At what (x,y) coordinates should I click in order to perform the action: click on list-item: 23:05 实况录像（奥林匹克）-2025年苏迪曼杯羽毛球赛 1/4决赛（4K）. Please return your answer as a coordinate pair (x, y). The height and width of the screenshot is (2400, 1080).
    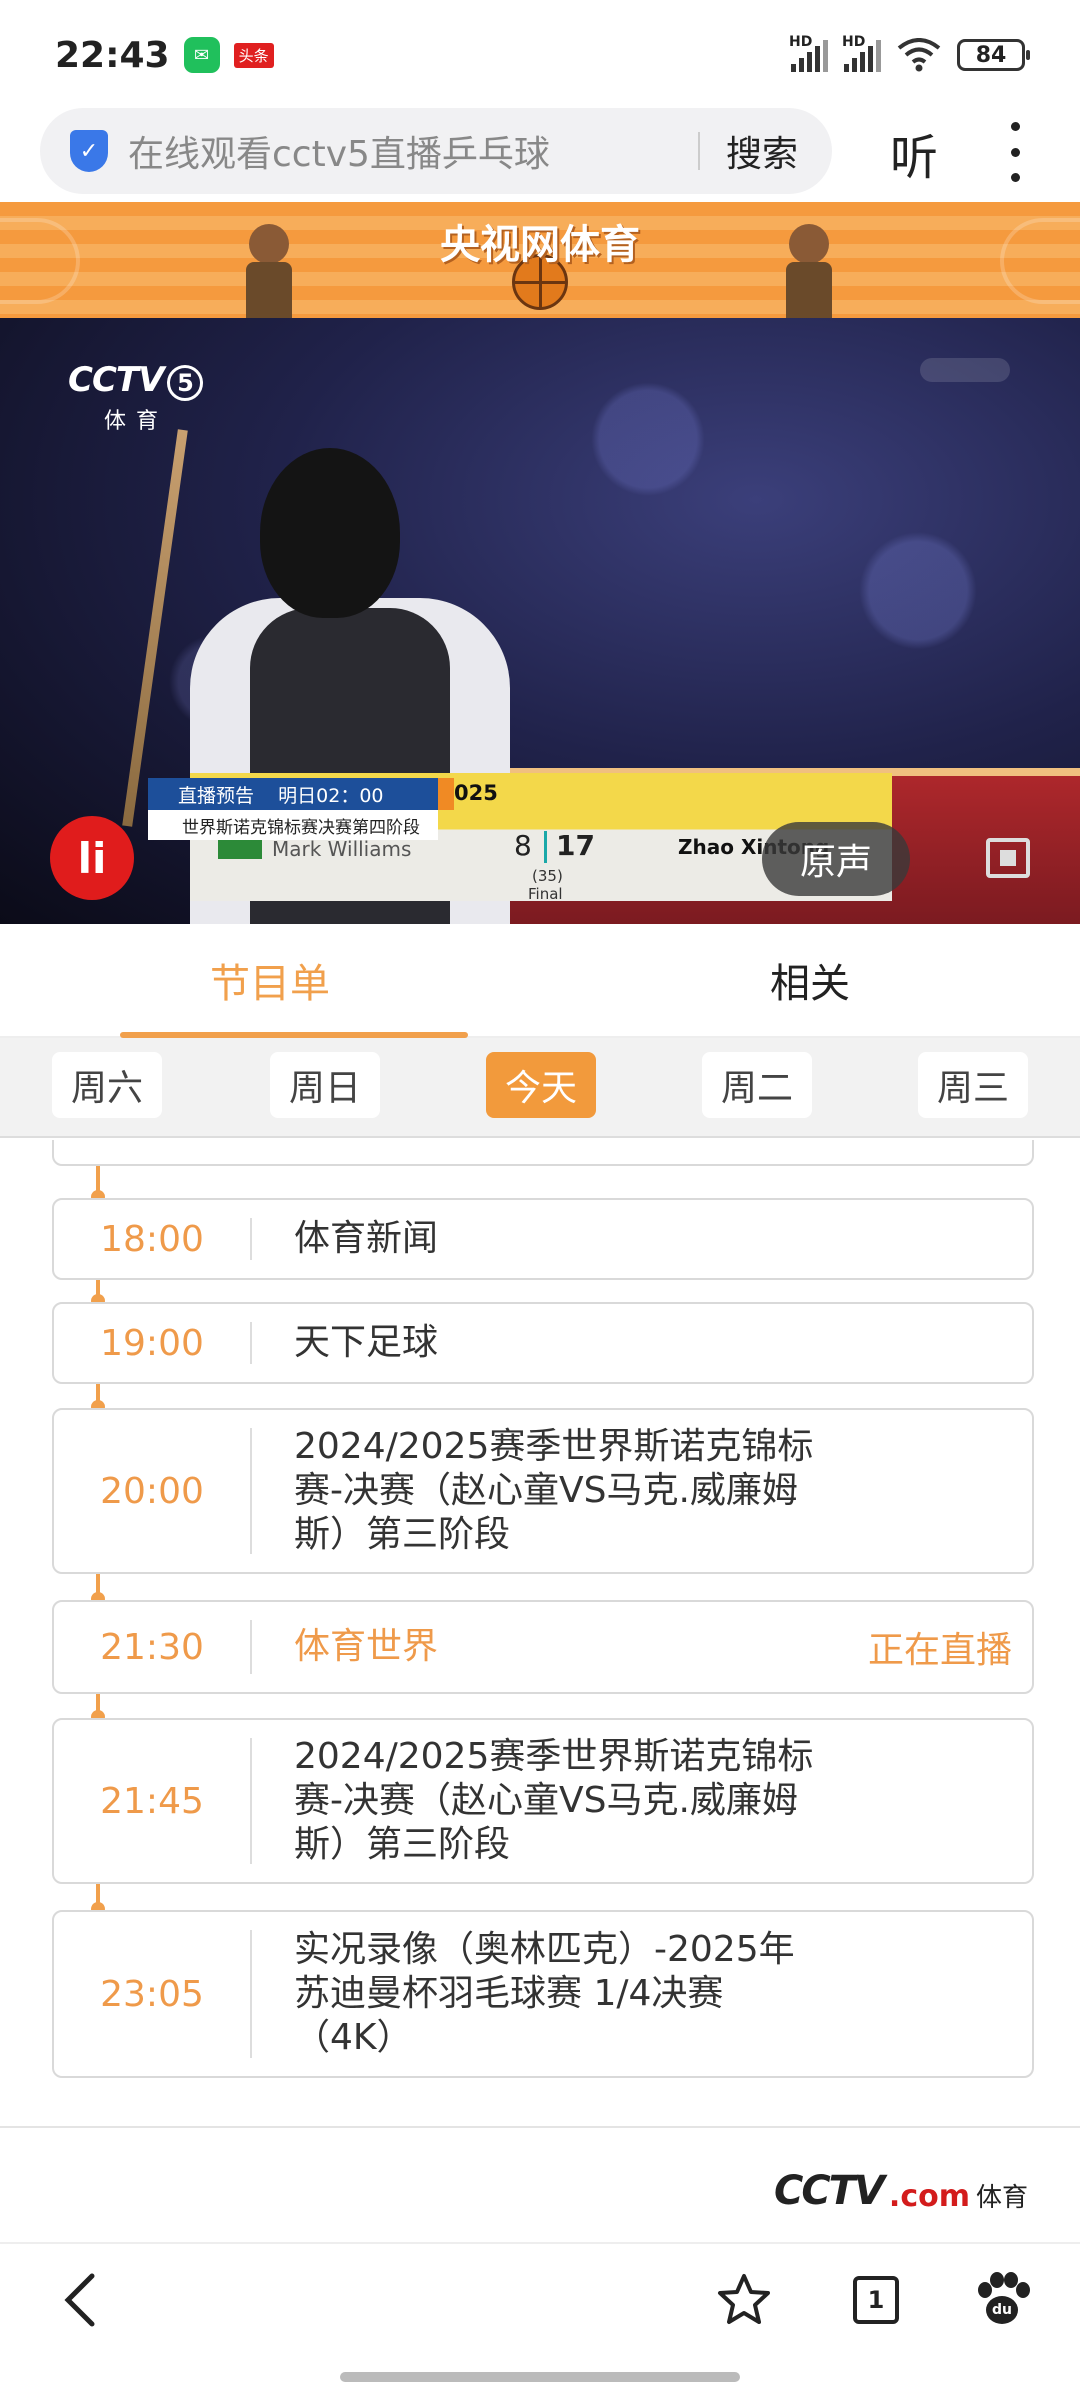
    Looking at the image, I should click on (543, 1994).